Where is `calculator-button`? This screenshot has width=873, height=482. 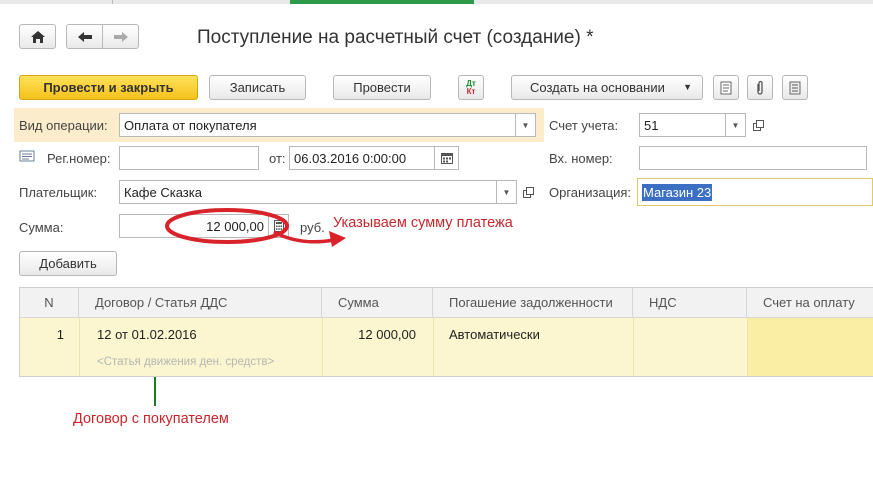 calculator-button is located at coordinates (279, 226).